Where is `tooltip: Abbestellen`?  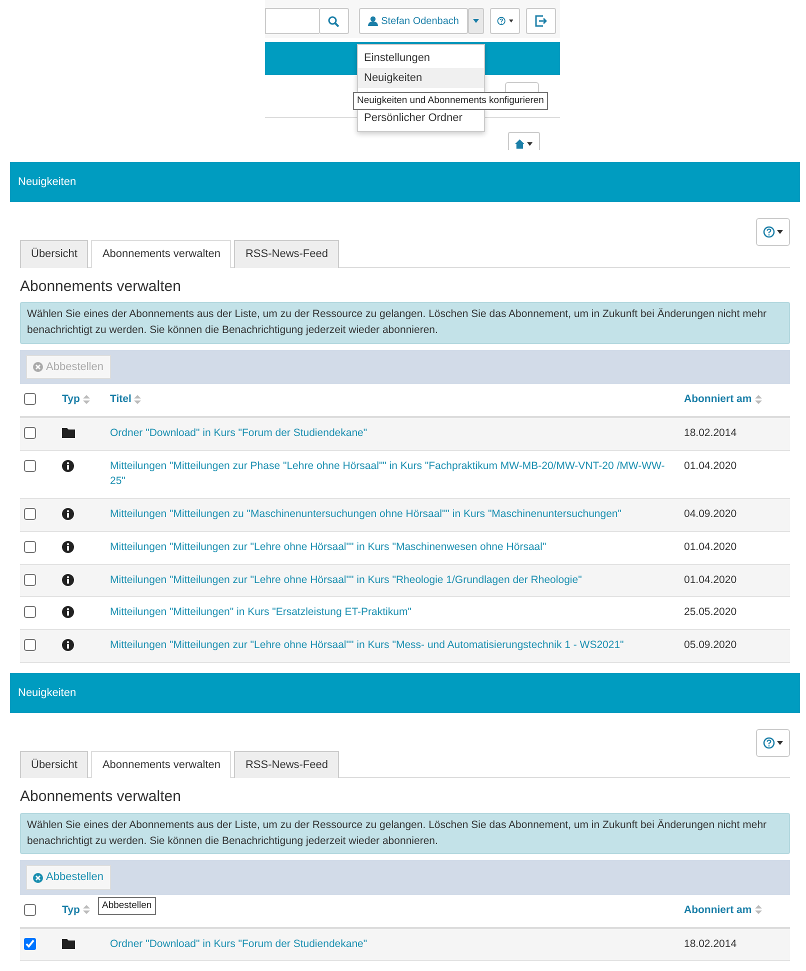
tooltip: Abbestellen is located at coordinates (127, 905).